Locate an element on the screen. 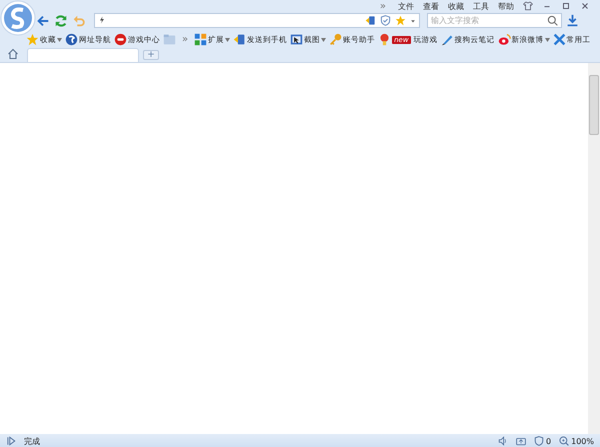  status-text: 完成 is located at coordinates (32, 441).